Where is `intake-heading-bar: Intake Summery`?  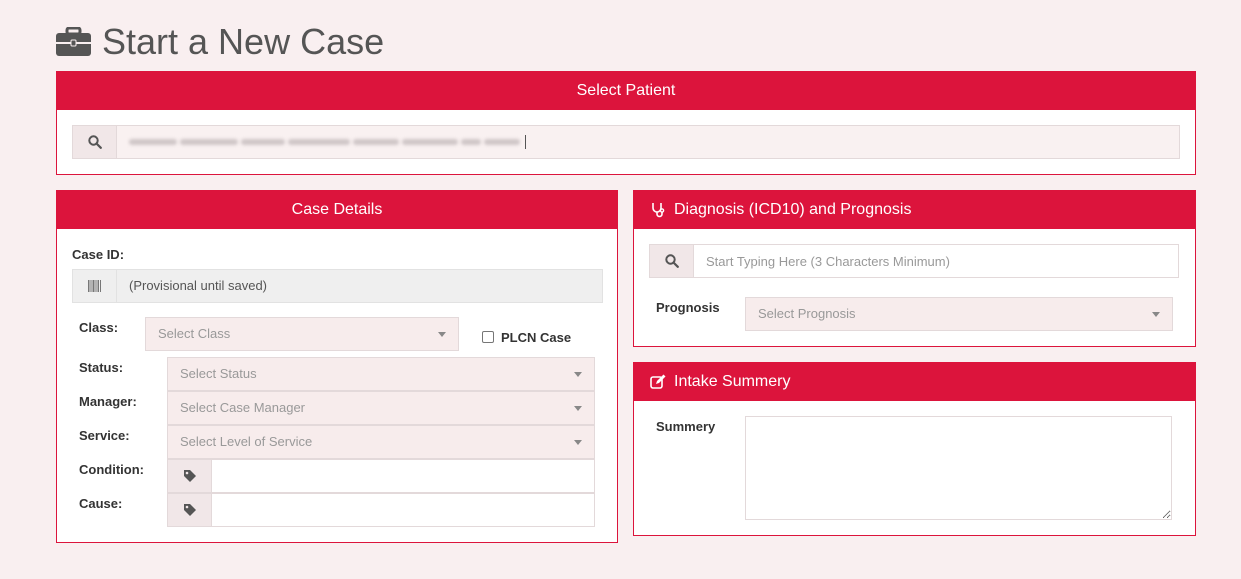
intake-heading-bar: Intake Summery is located at coordinates (914, 382).